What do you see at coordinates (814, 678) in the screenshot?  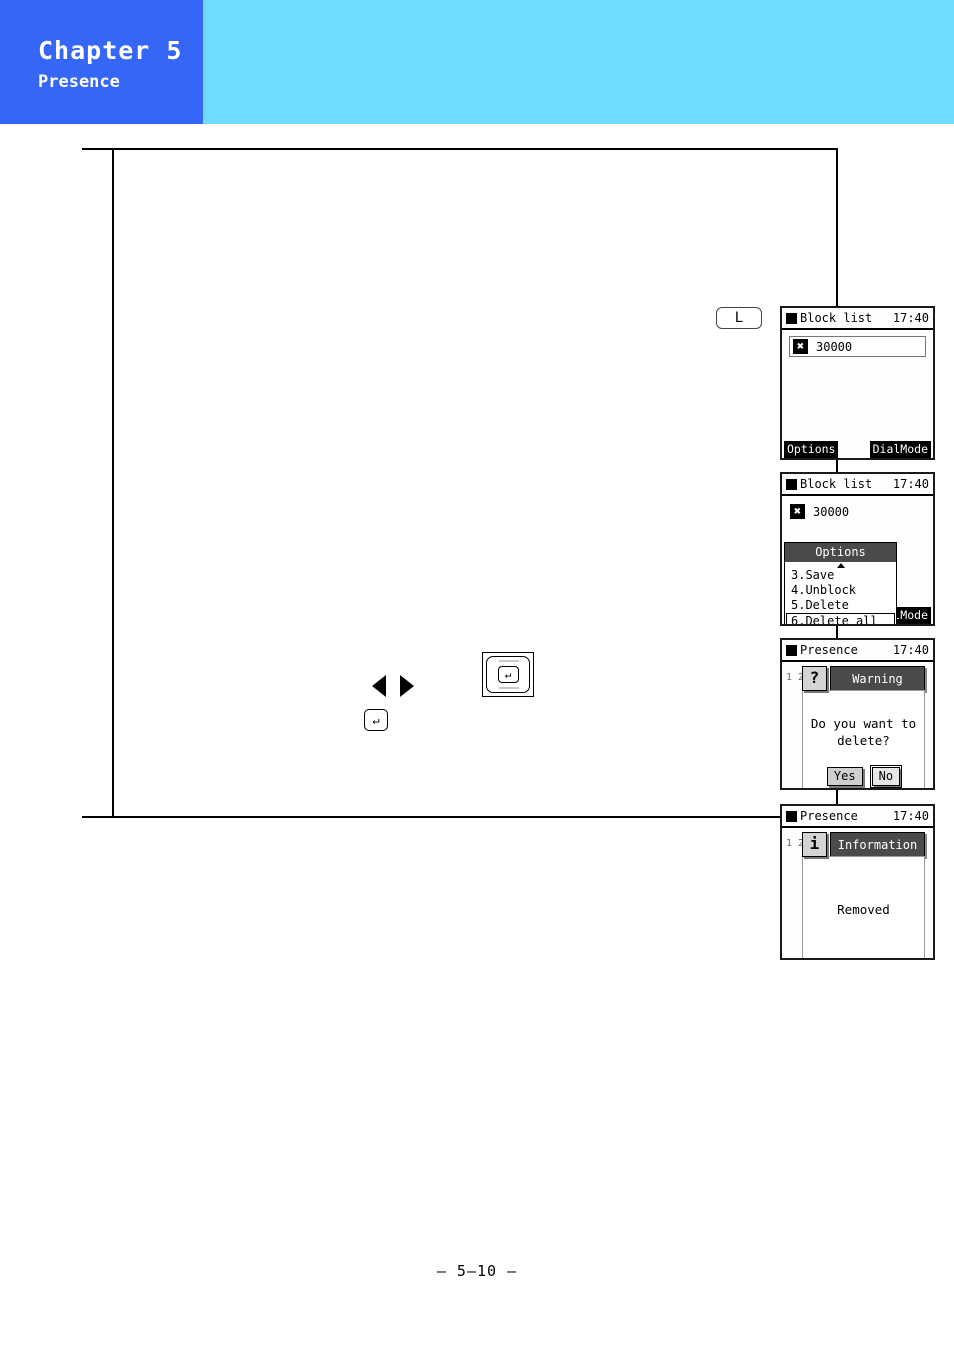 I see `question-icon: ?` at bounding box center [814, 678].